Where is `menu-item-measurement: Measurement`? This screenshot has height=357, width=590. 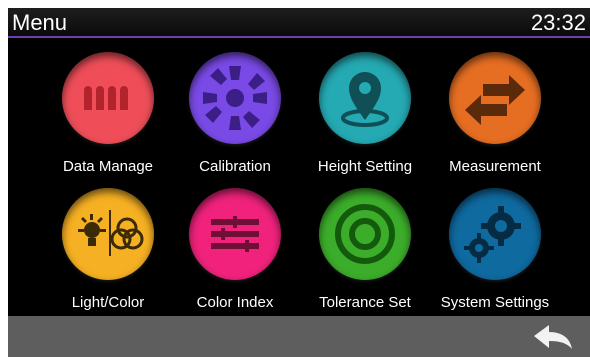 menu-item-measurement: Measurement is located at coordinates (494, 117).